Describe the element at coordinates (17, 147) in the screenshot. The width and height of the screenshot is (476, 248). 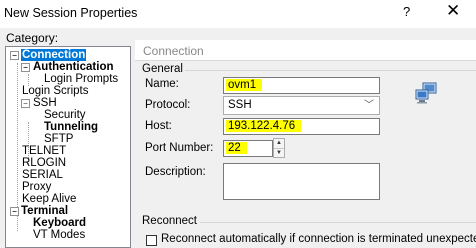
I see `tree-guide-line` at that location.